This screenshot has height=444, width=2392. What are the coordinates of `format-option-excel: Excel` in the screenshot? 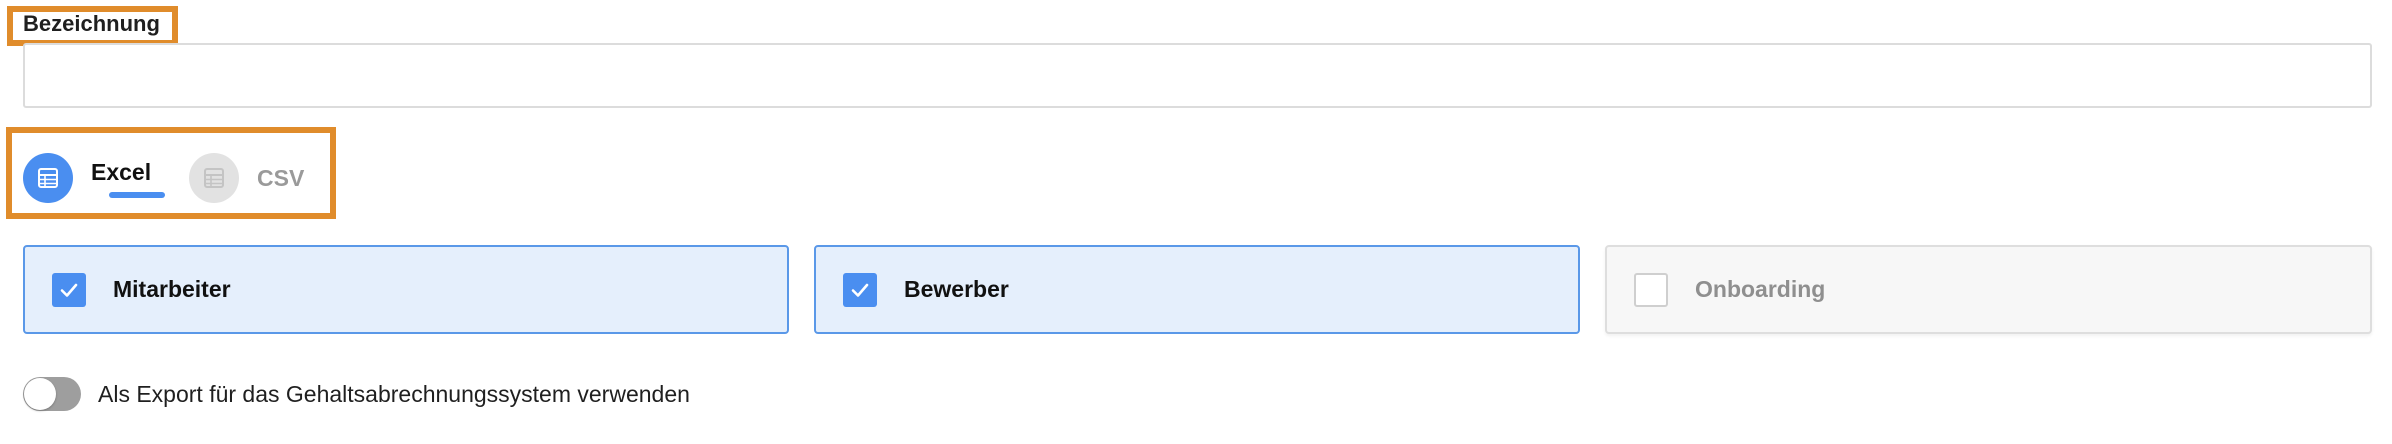 It's located at (94, 178).